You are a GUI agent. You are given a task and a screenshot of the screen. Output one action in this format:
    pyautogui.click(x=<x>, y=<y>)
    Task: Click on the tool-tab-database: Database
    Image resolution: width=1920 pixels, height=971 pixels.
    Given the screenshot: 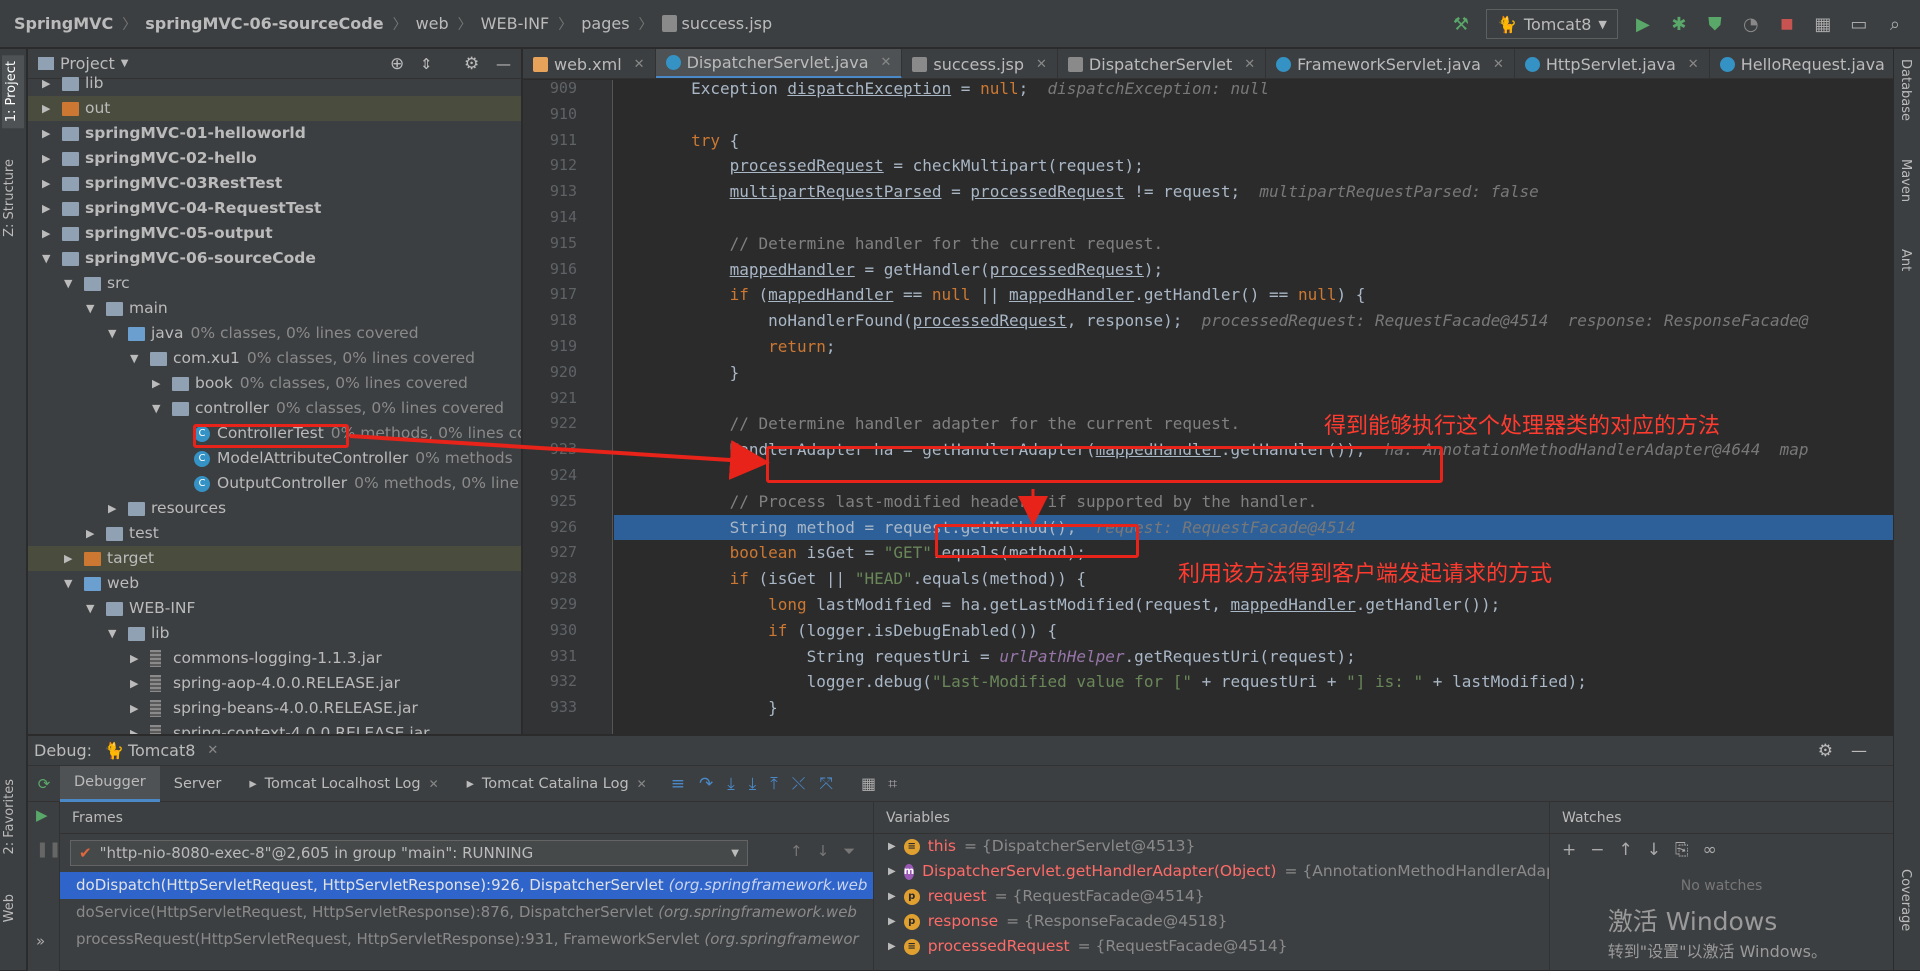 What is the action you would take?
    pyautogui.click(x=1905, y=90)
    